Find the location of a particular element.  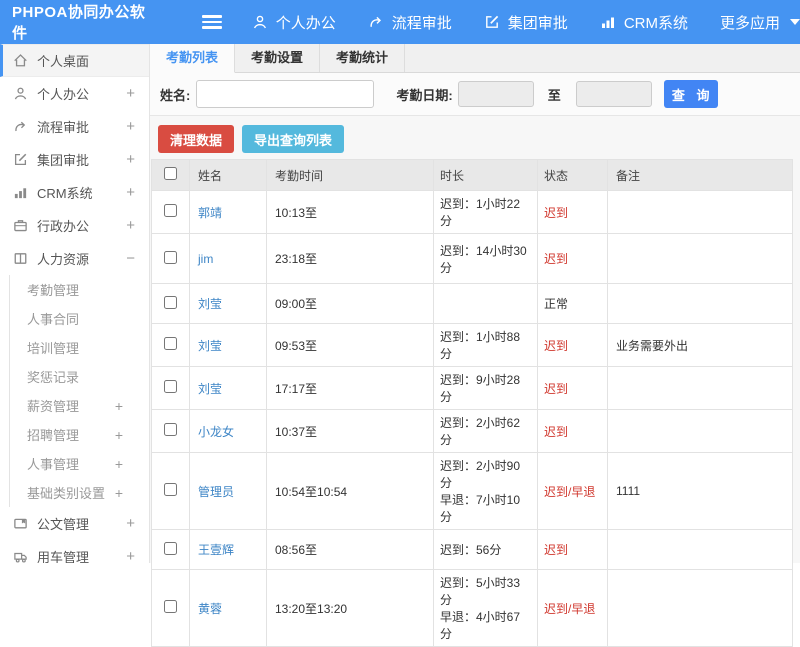

sidebar-item-desktop: 个人桌面 is located at coordinates (74, 60).